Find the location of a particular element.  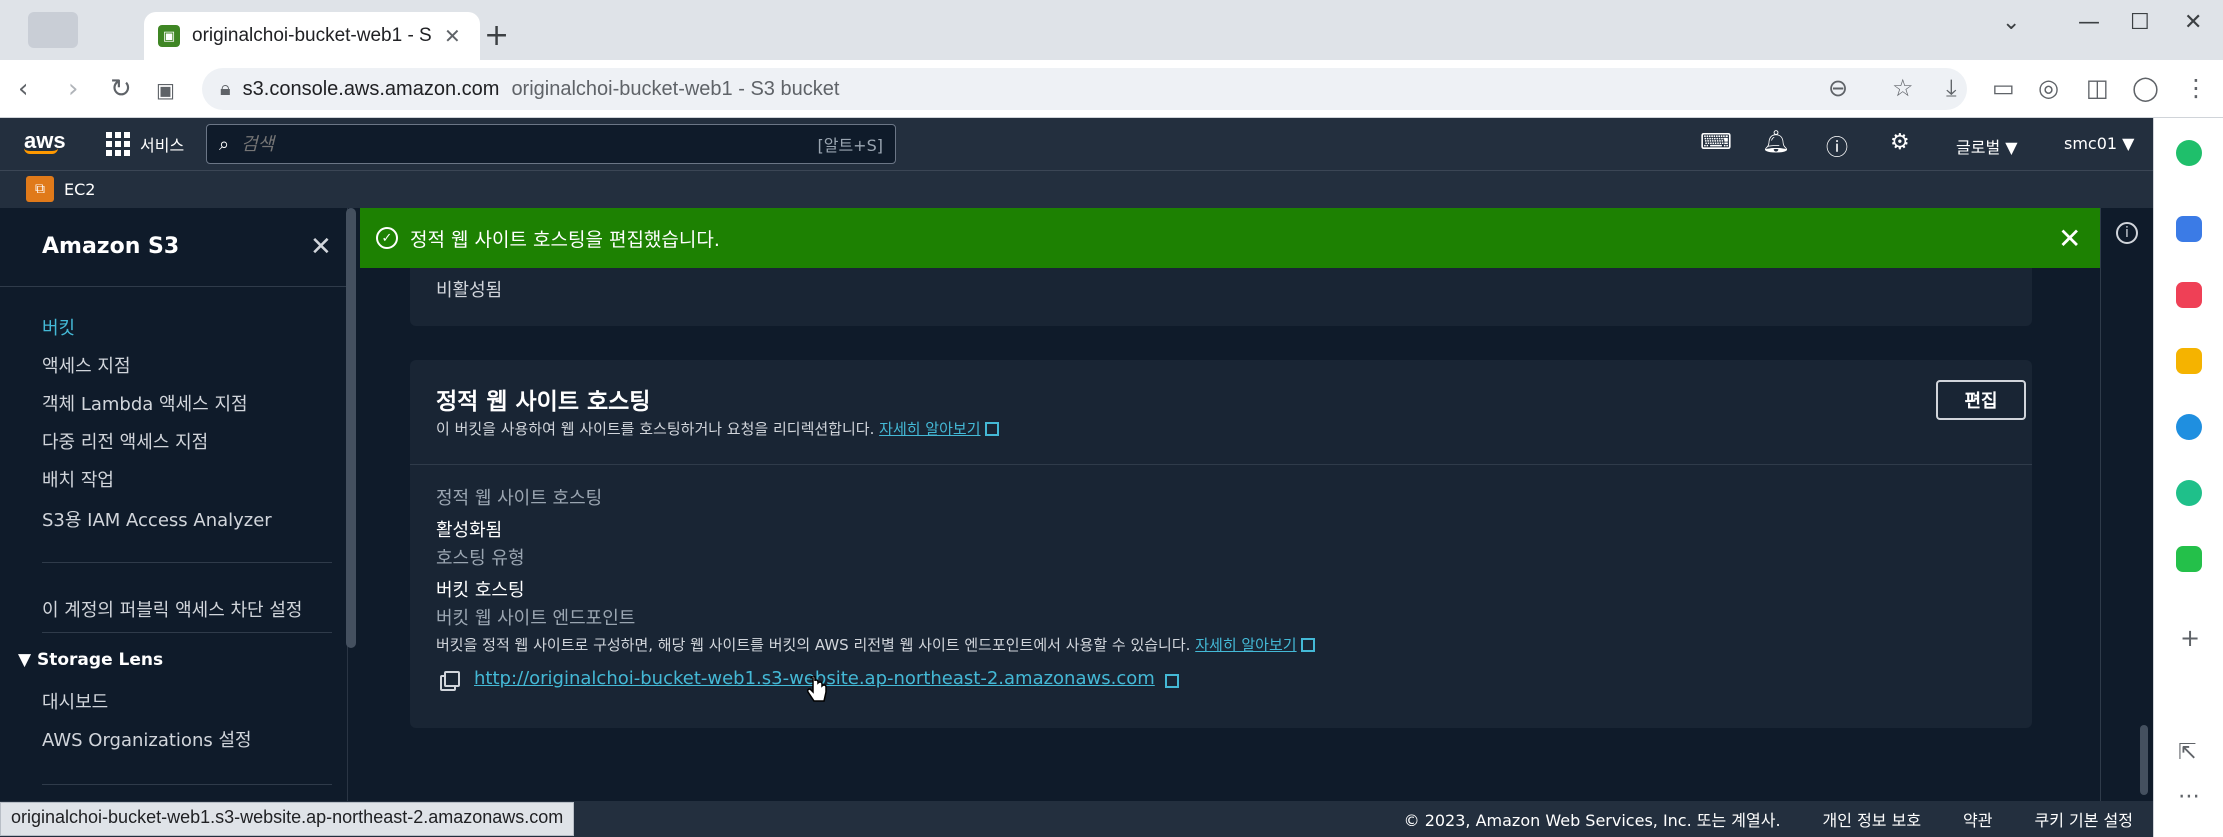

profile-icon: ◯ is located at coordinates (2145, 88).